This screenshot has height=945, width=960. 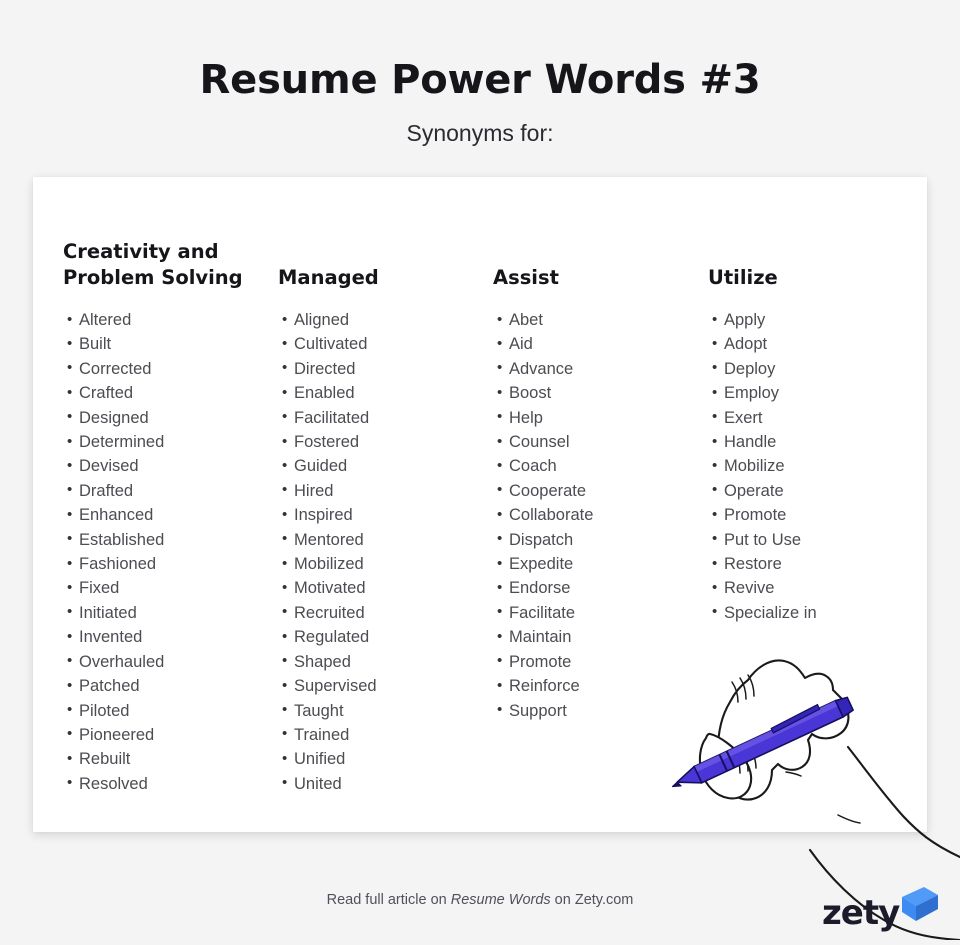 What do you see at coordinates (526, 278) in the screenshot?
I see `column-heading-assist: Assist` at bounding box center [526, 278].